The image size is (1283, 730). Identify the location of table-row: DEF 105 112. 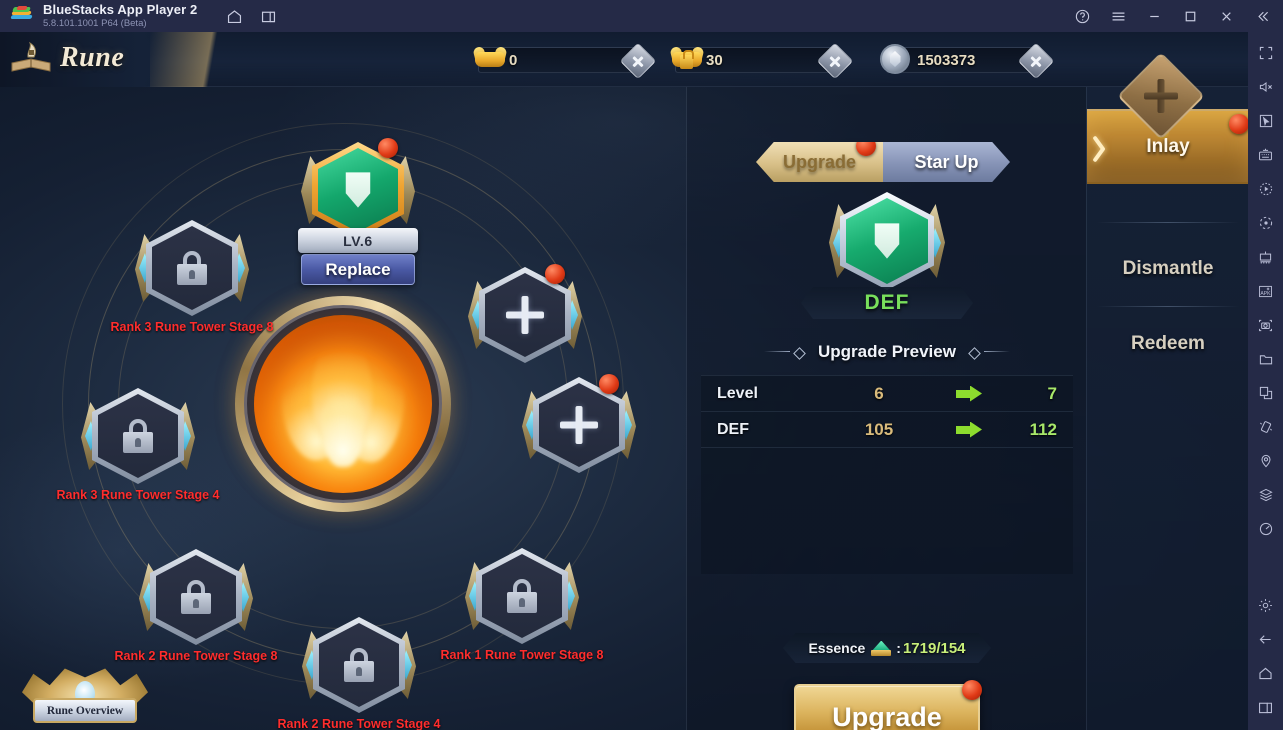
(887, 430).